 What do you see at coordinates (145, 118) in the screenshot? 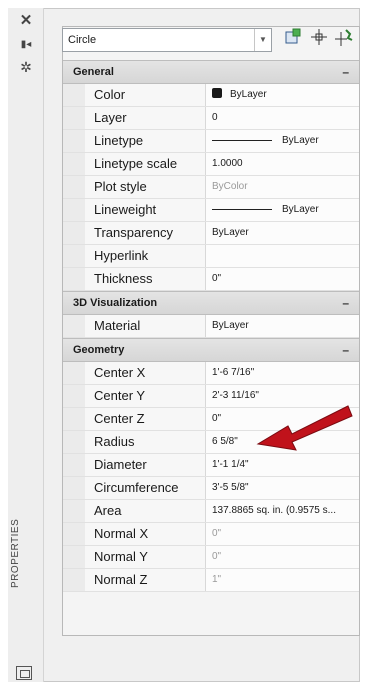
I see `property-name: Layer` at bounding box center [145, 118].